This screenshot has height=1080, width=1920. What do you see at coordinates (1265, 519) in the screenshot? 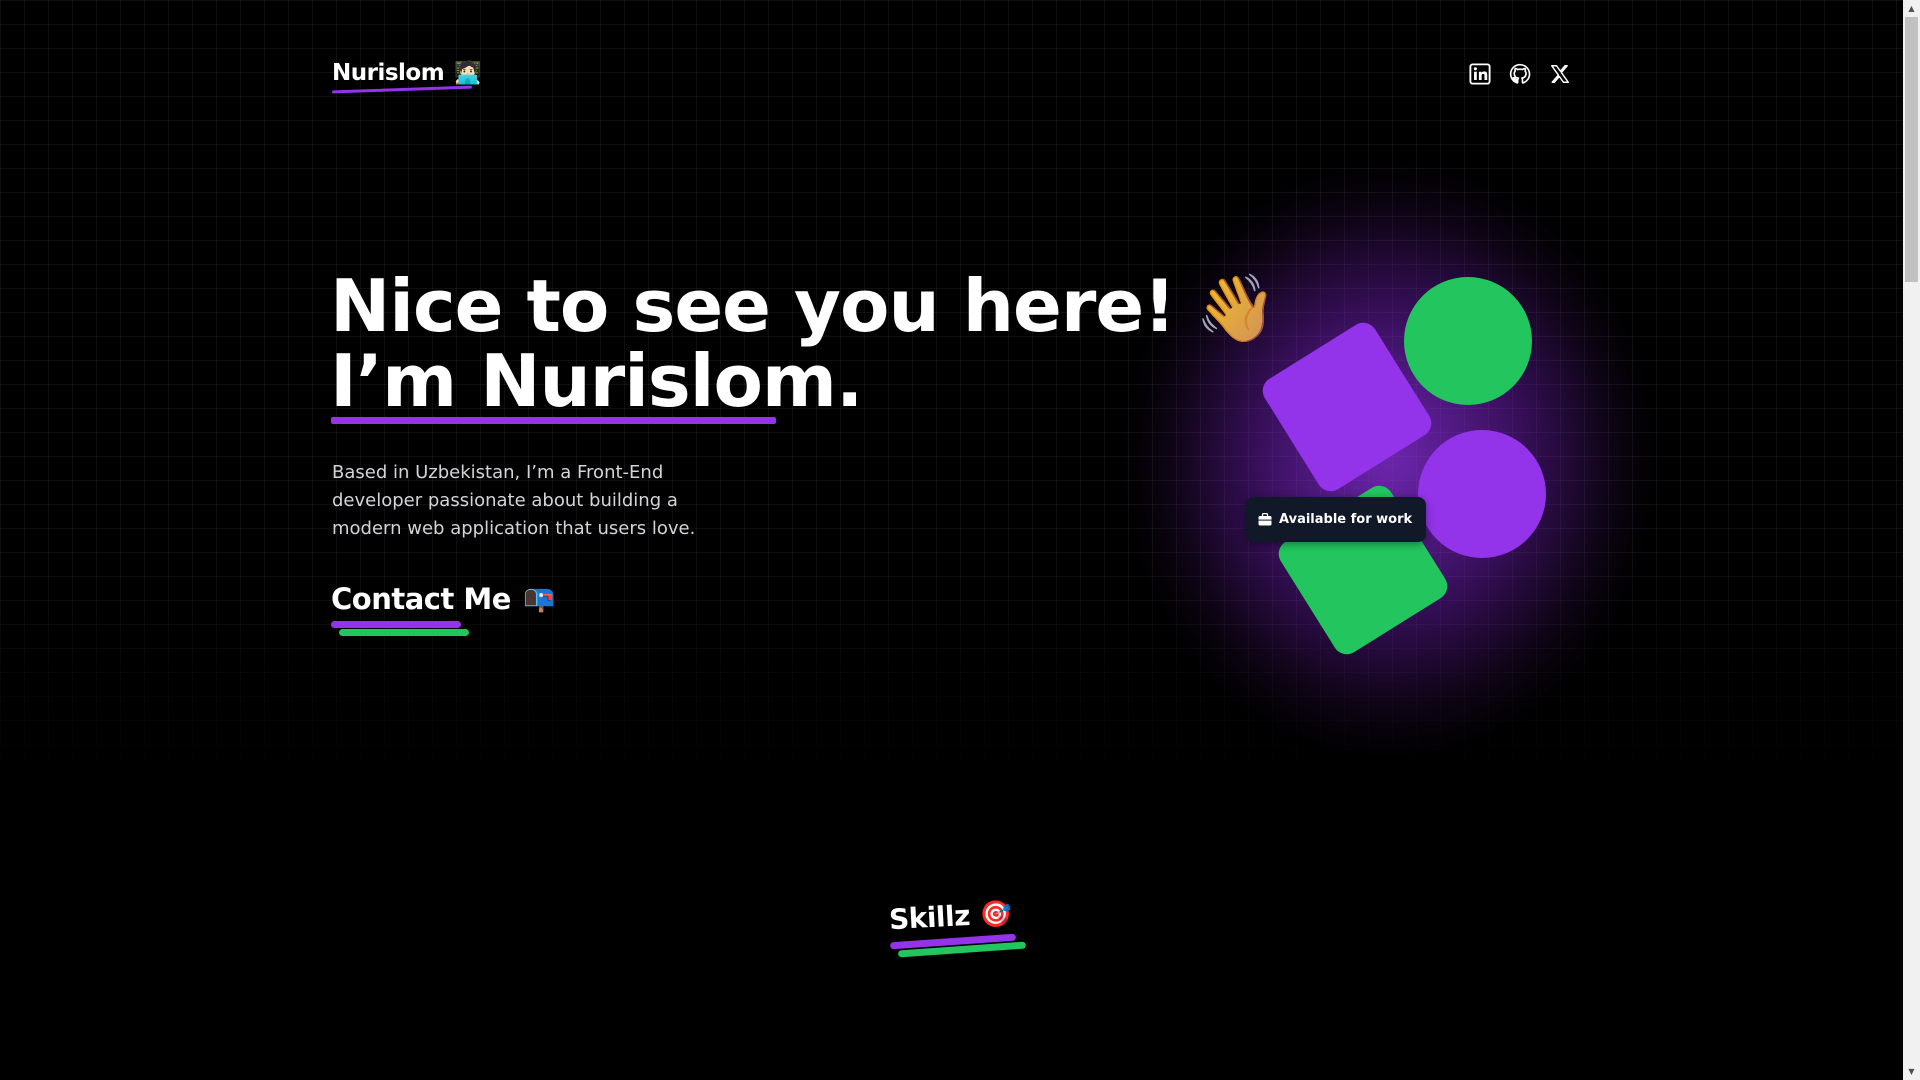
I see `briefcase-icon` at bounding box center [1265, 519].